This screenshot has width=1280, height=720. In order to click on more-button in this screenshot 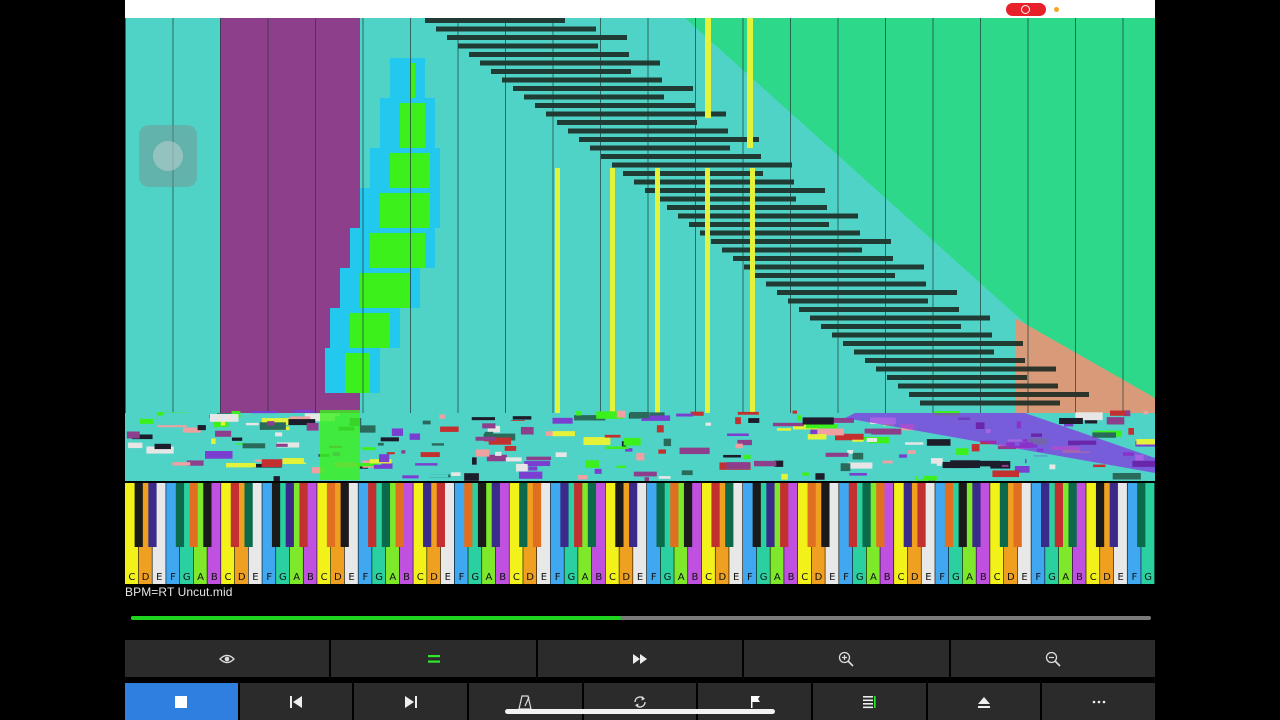, I will do `click(1098, 701)`.